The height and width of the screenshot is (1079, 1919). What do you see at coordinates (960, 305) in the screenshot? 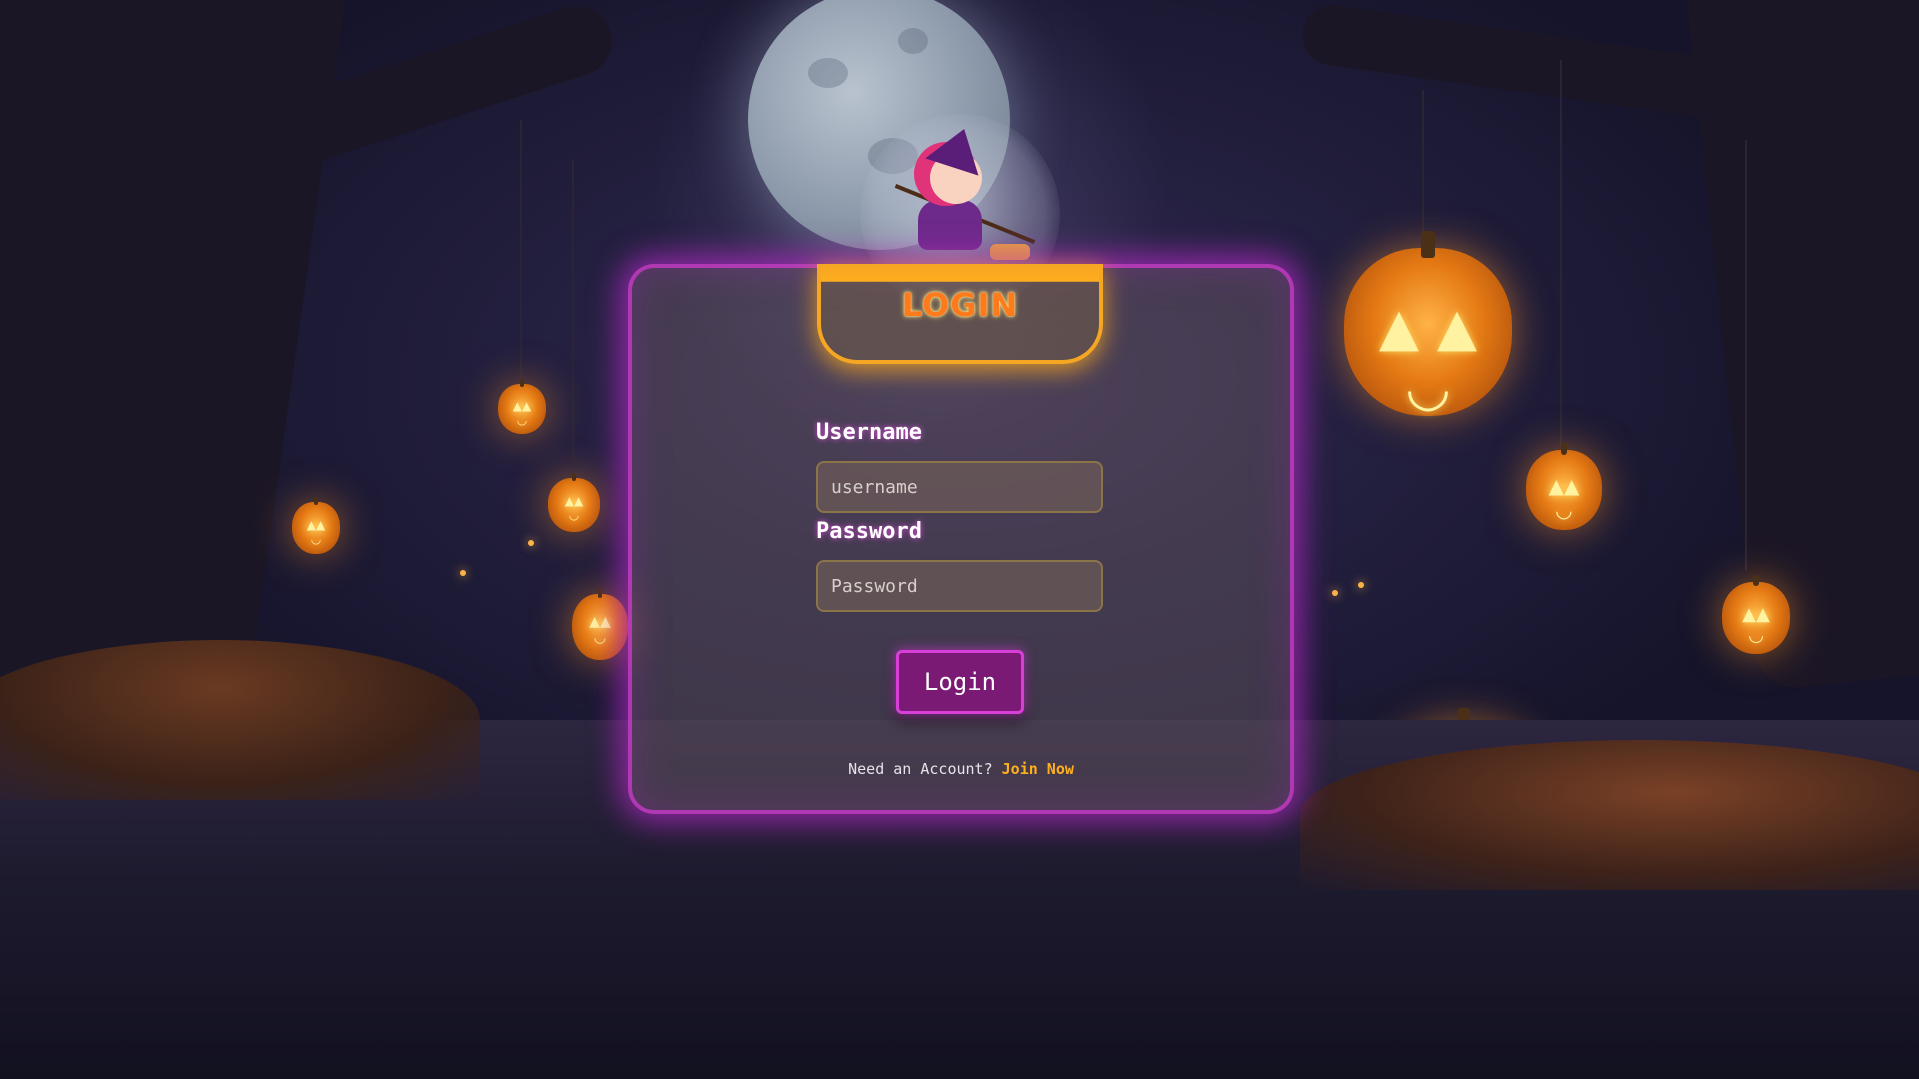
I see `login-title: LOGIN` at bounding box center [960, 305].